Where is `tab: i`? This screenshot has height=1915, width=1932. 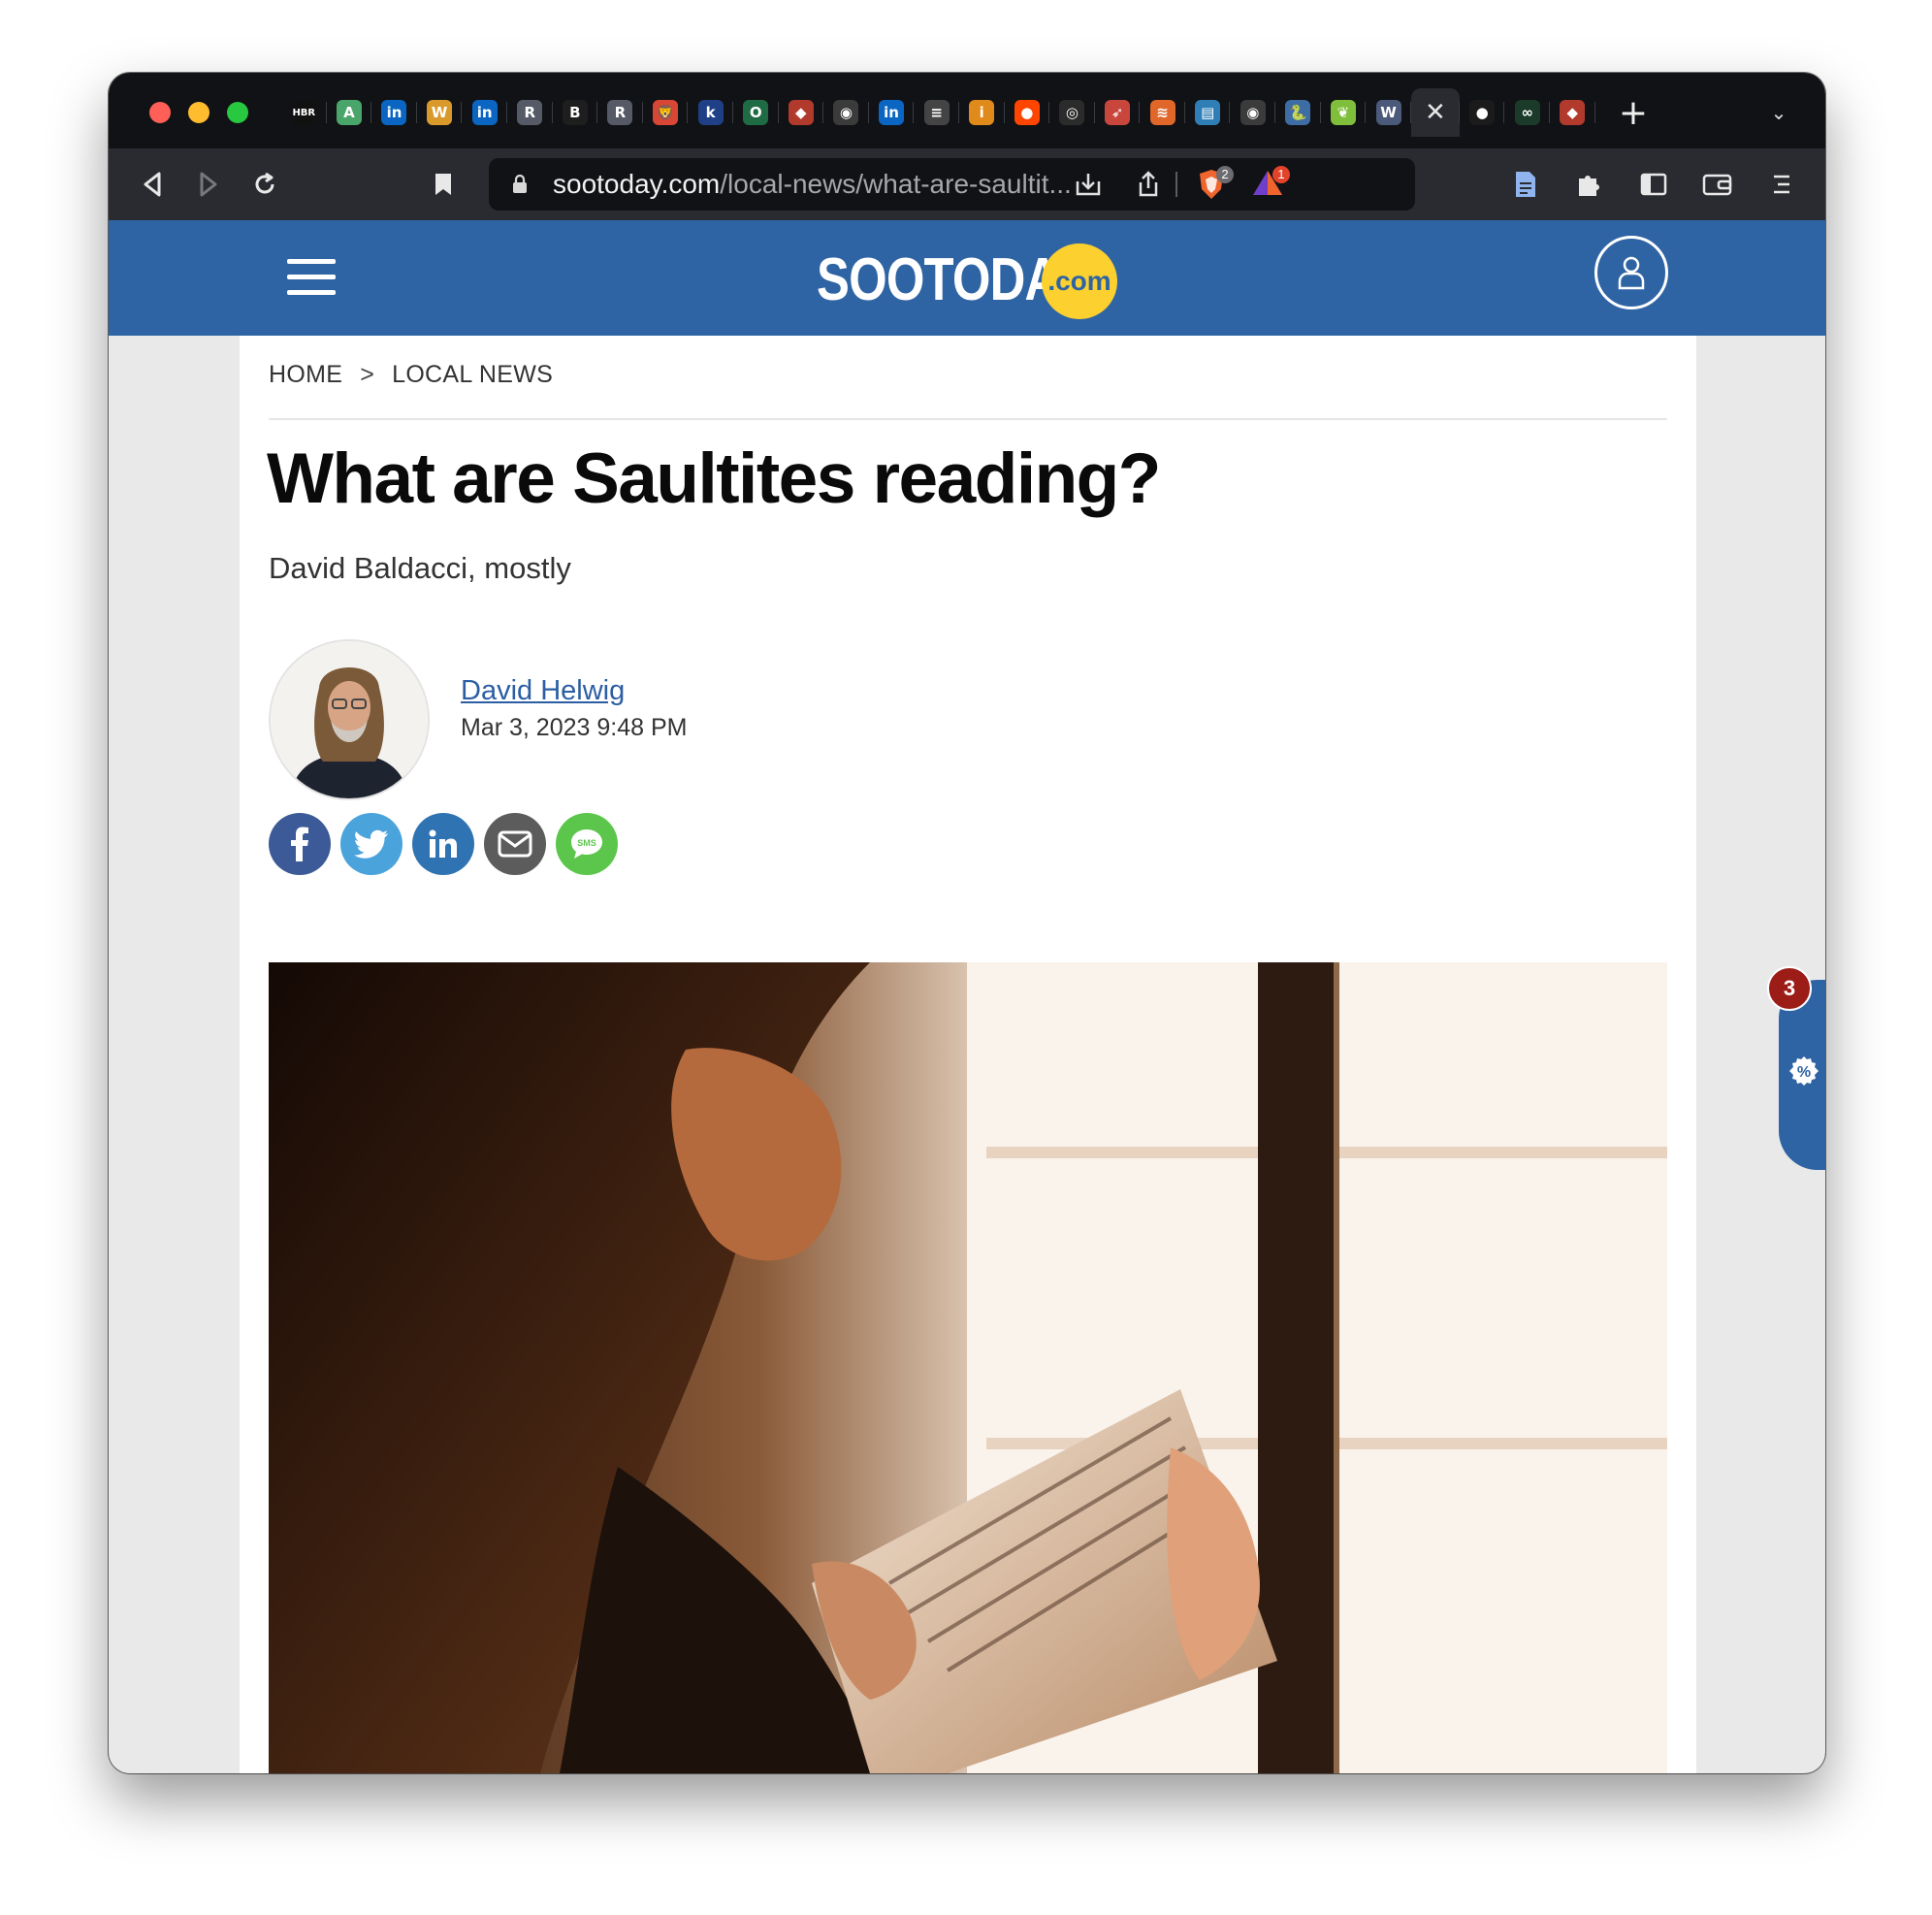
tab: i is located at coordinates (982, 112).